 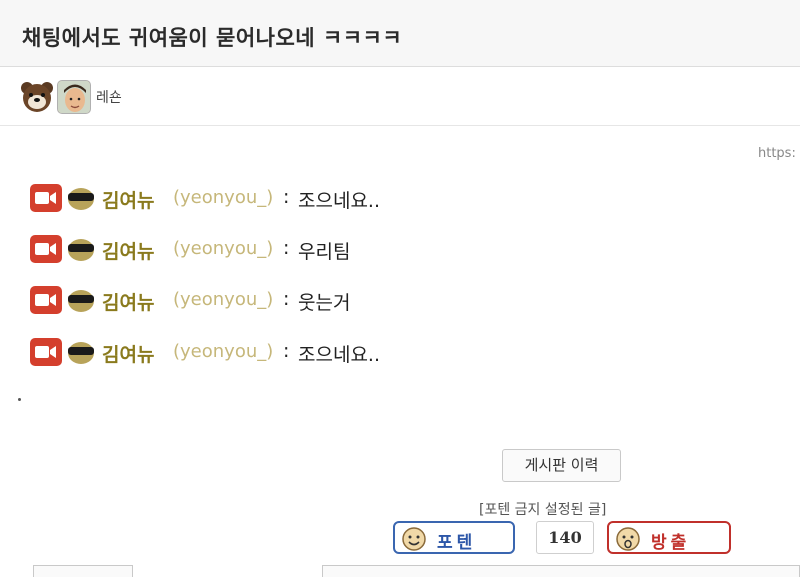 I want to click on downvote-button: 방출, so click(x=669, y=537).